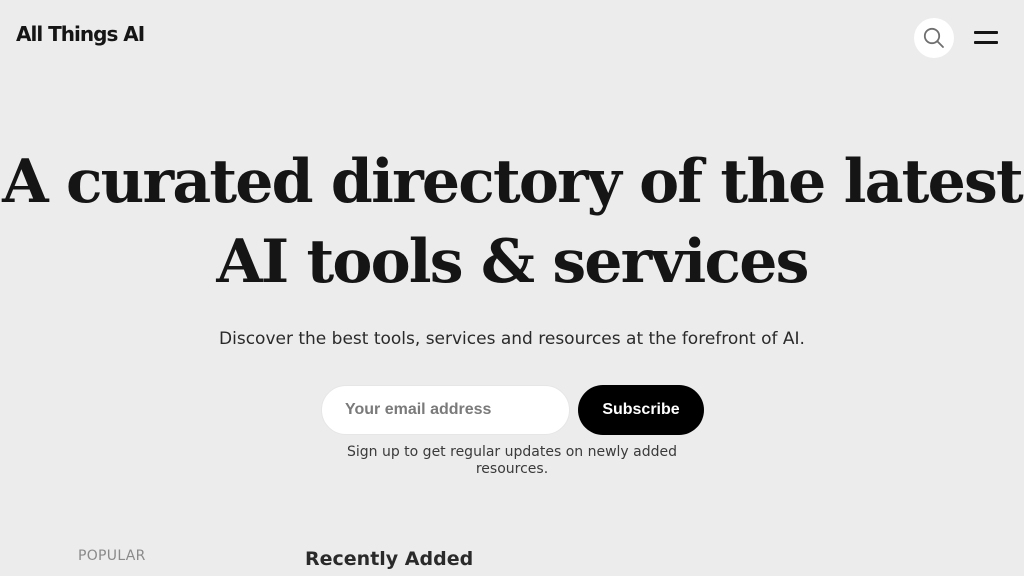 This screenshot has height=576, width=1024. I want to click on hero-title-line2: AI tools & services, so click(512, 262).